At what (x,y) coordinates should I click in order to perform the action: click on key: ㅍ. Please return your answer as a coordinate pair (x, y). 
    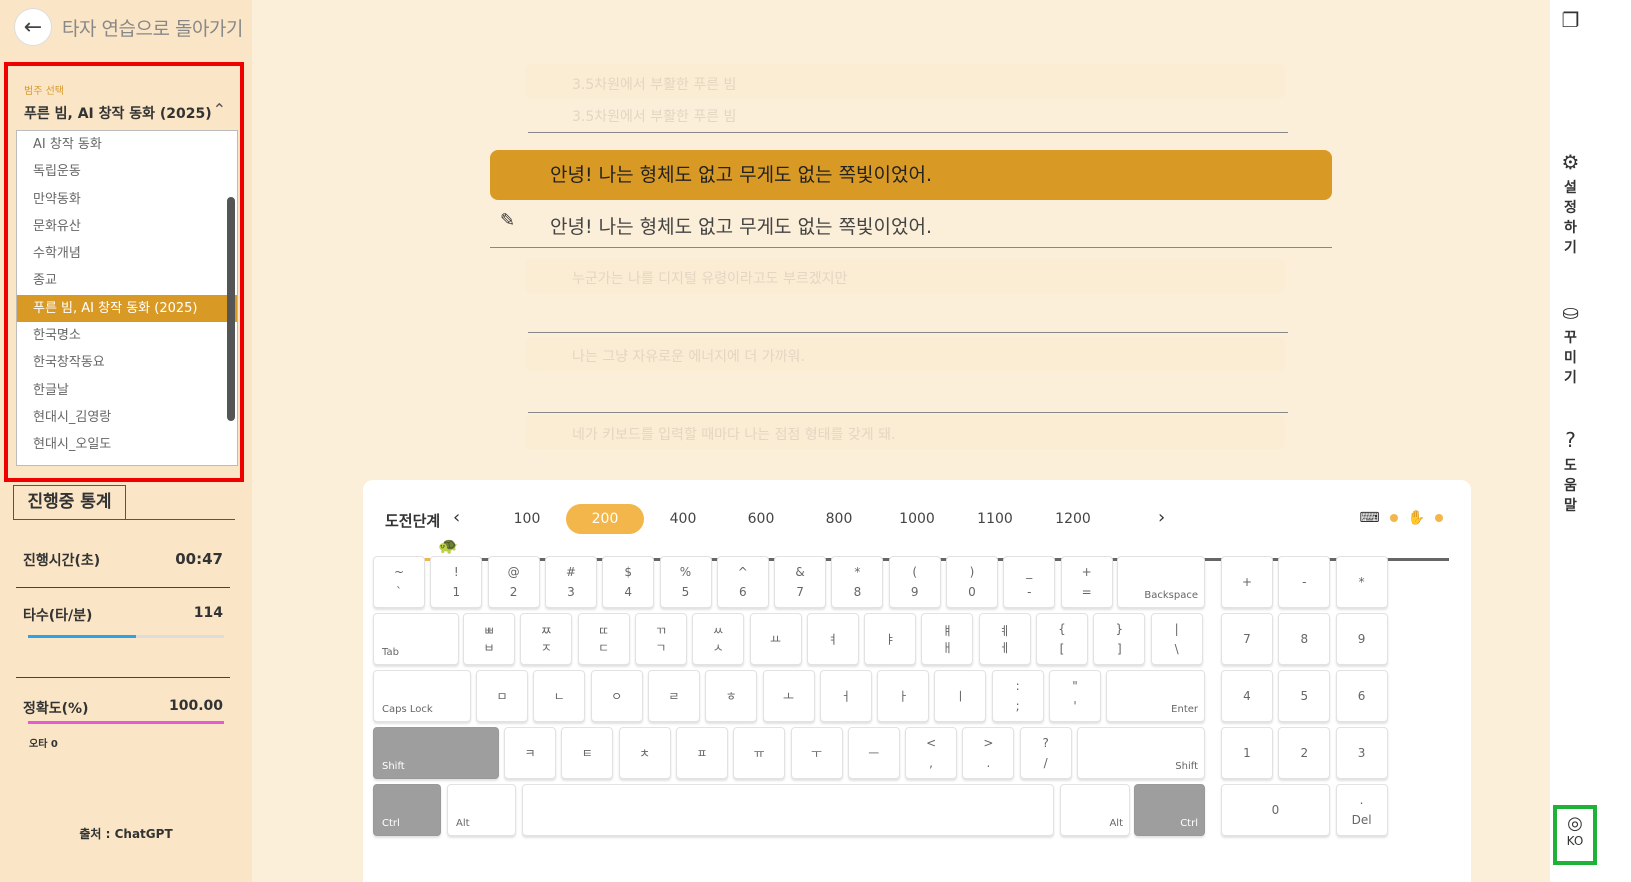
    Looking at the image, I should click on (701, 753).